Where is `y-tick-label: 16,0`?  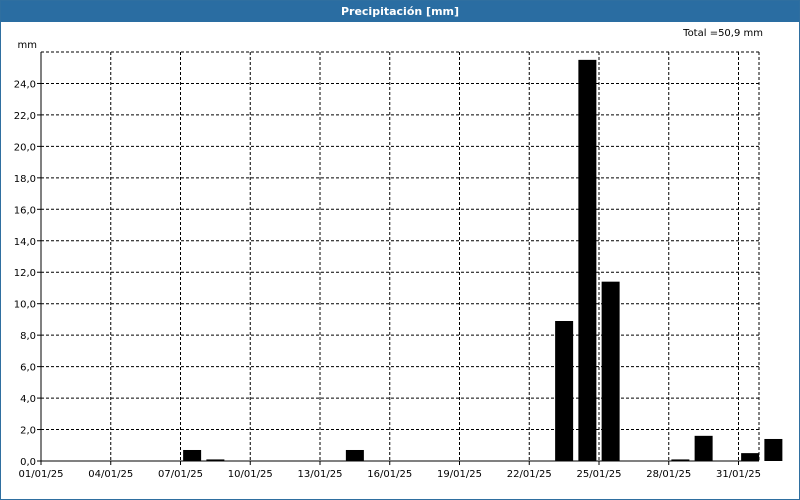 y-tick-label: 16,0 is located at coordinates (25, 210).